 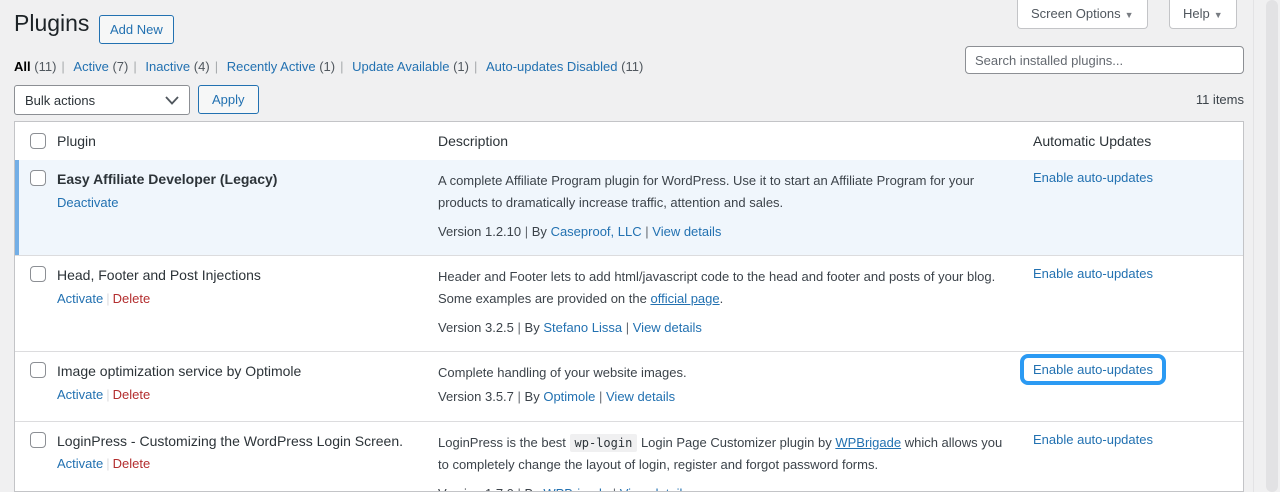 What do you see at coordinates (1272, 246) in the screenshot?
I see `scrollbar-thumb` at bounding box center [1272, 246].